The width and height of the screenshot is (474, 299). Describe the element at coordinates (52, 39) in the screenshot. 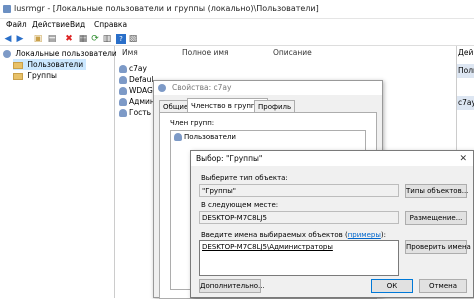

I see `show-tree-icon: ▤` at that location.